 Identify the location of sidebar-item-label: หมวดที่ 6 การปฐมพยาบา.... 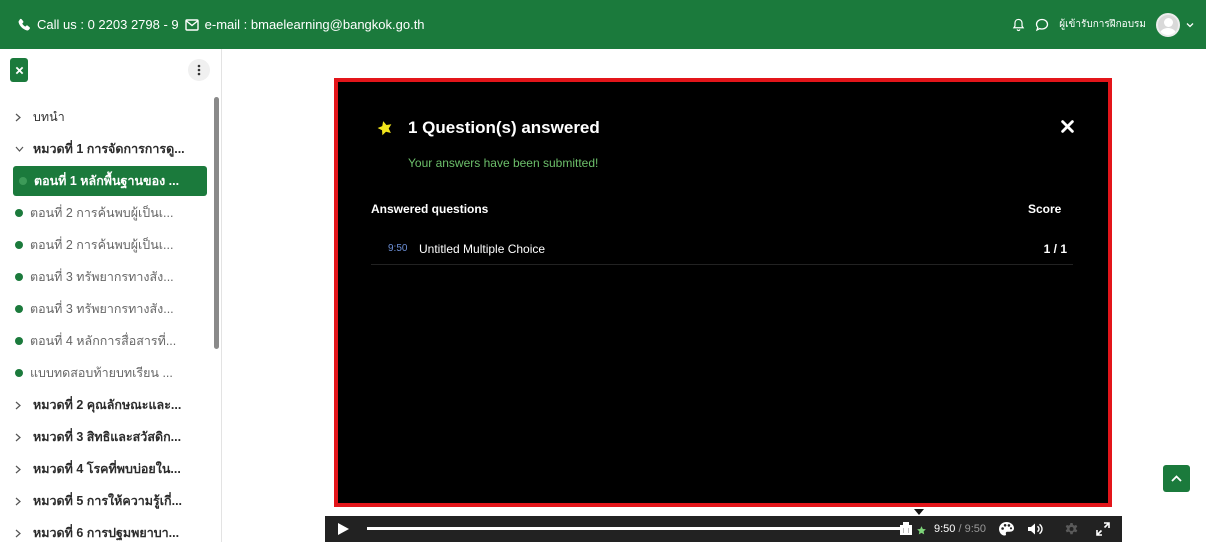
(106, 533).